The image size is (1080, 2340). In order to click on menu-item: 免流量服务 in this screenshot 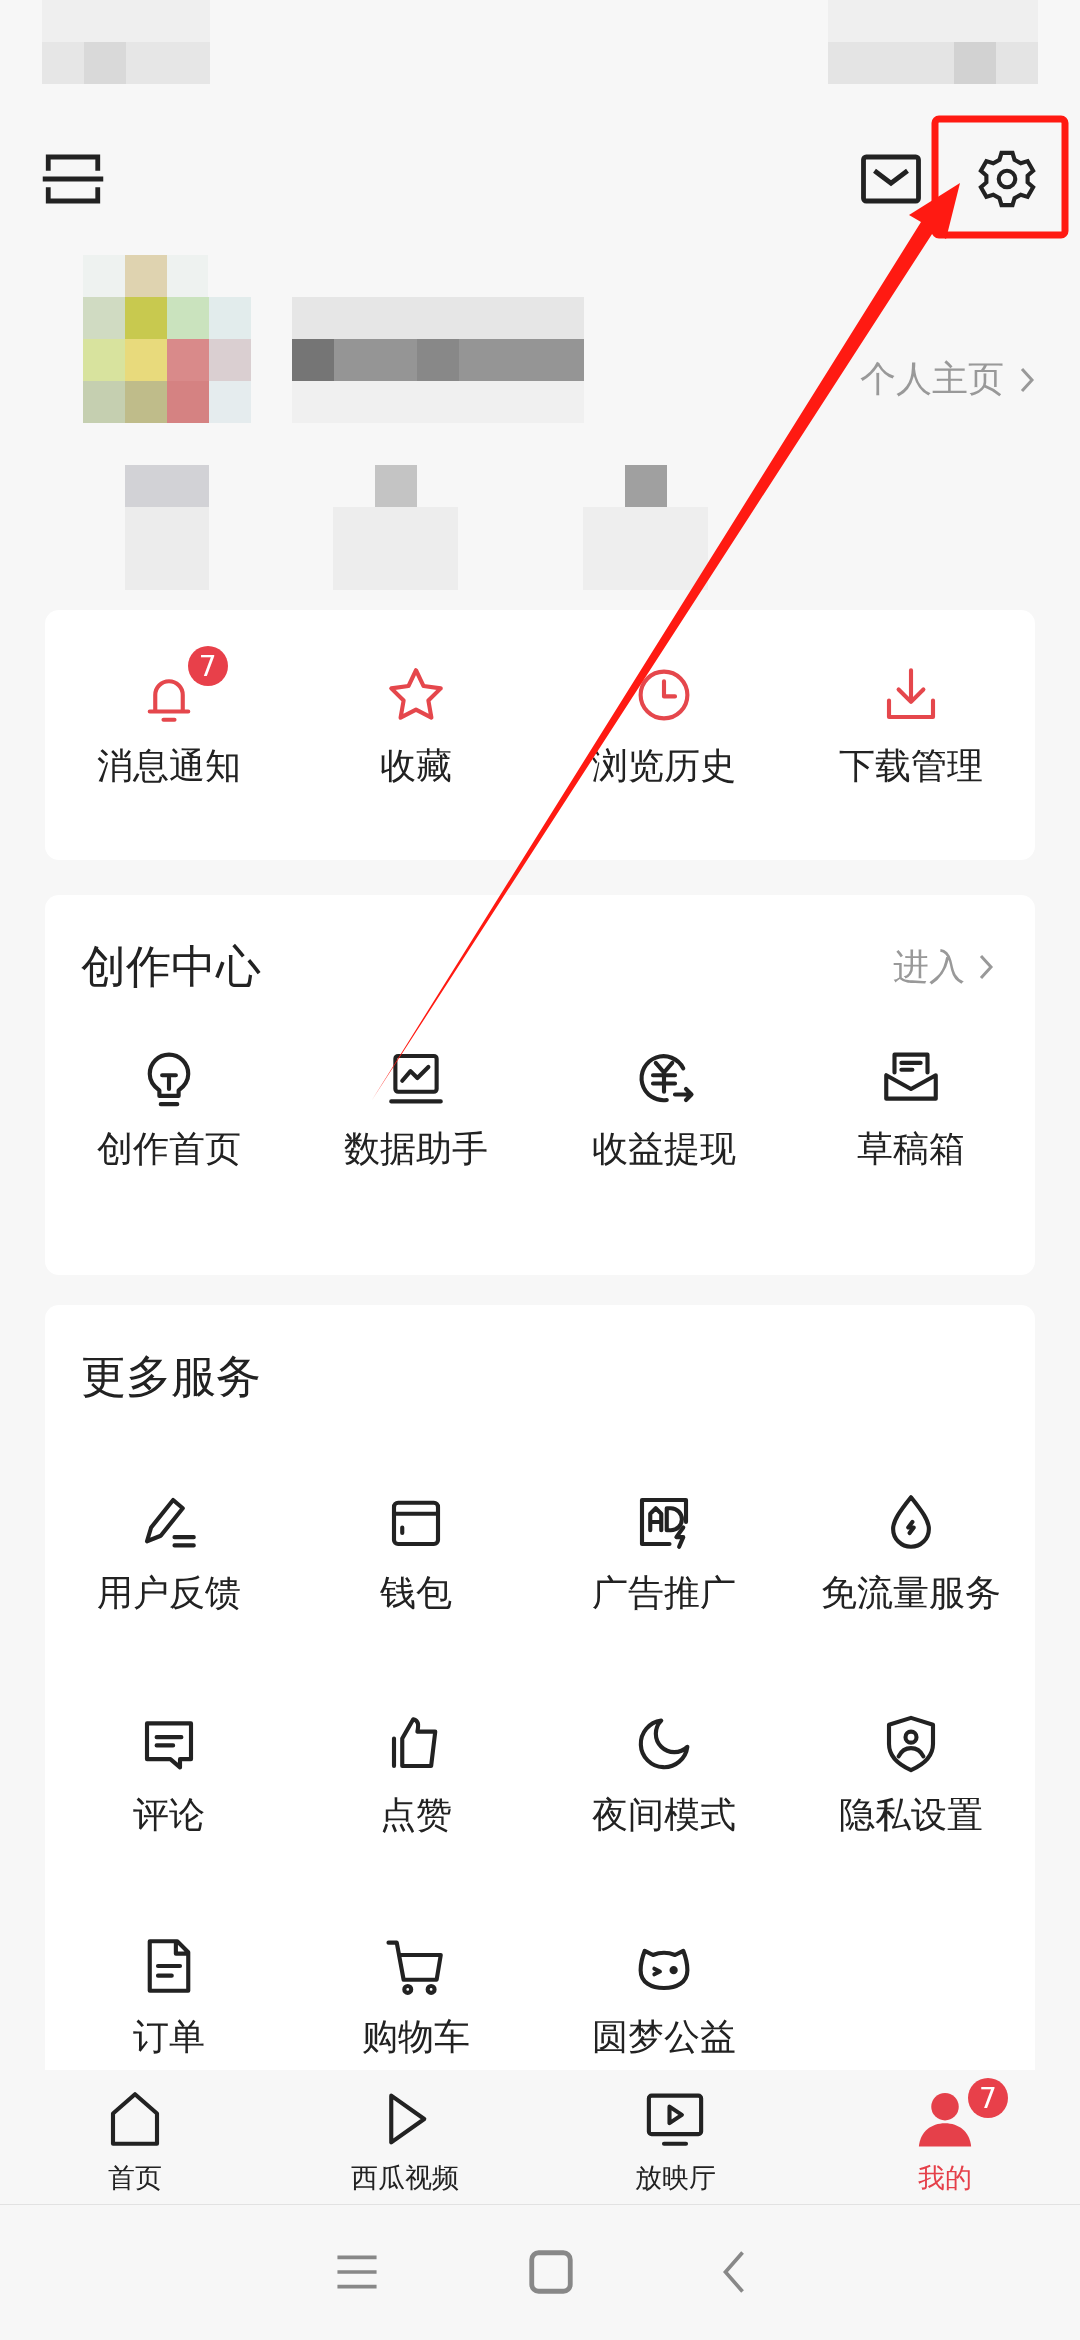, I will do `click(911, 1542)`.